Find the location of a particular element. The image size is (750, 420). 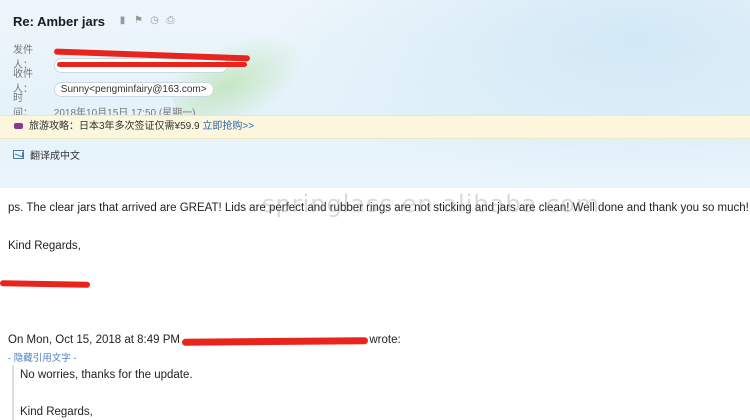

quoted-line1: No worries, thanks for the update. is located at coordinates (106, 375).